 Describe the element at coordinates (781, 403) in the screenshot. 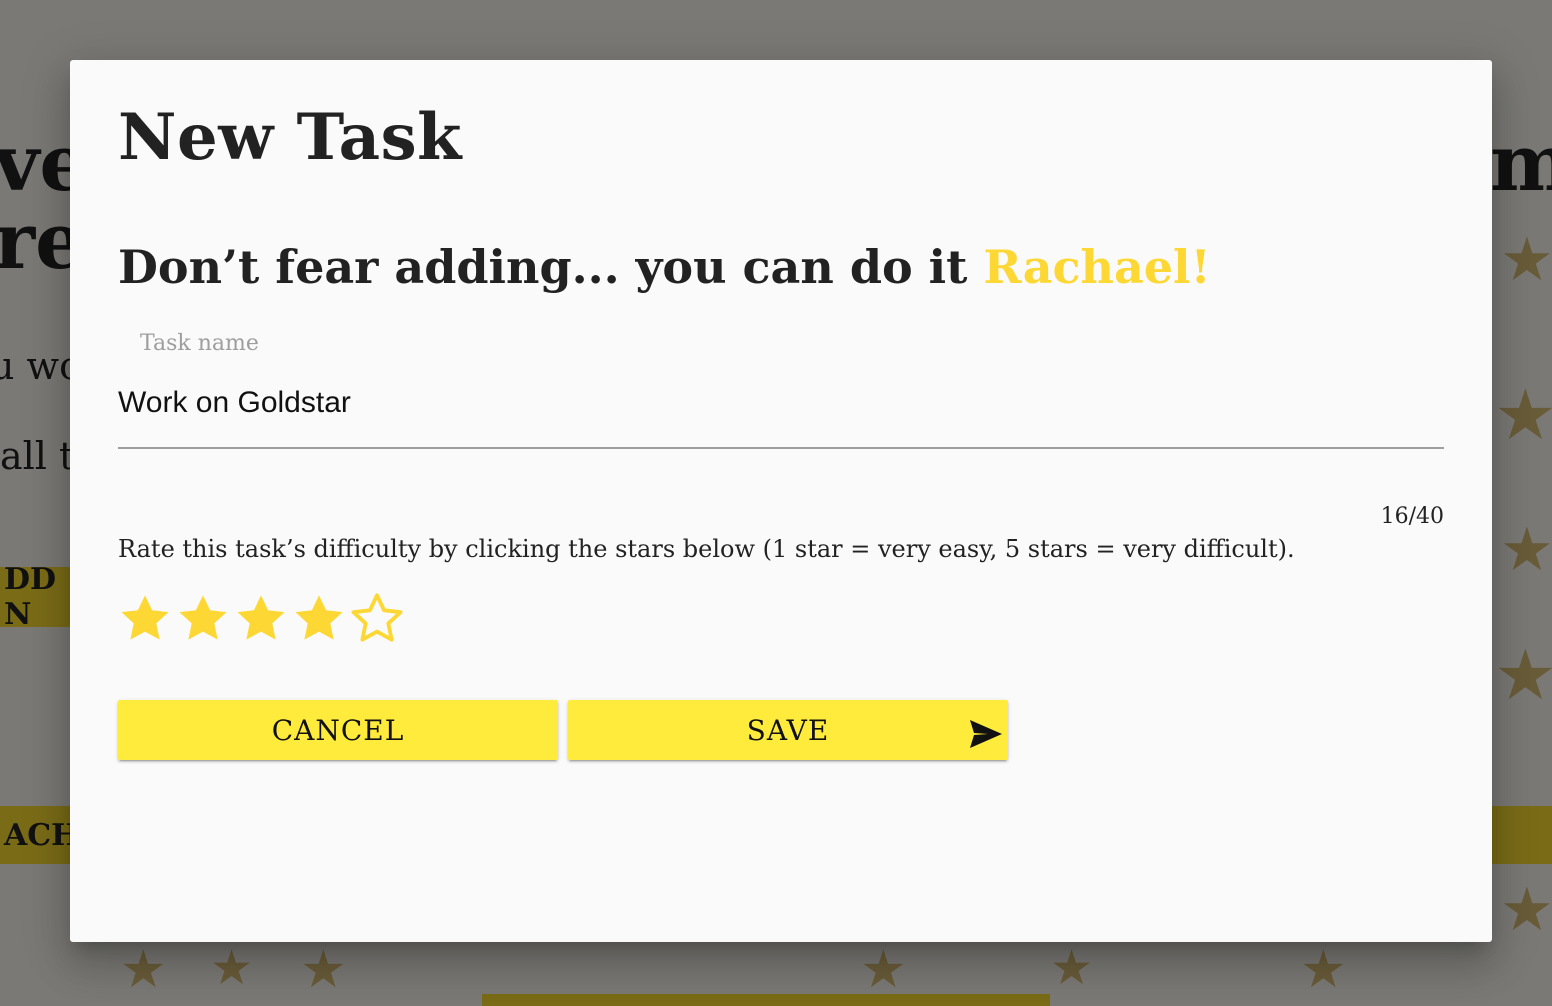

I see `task-name-input` at that location.